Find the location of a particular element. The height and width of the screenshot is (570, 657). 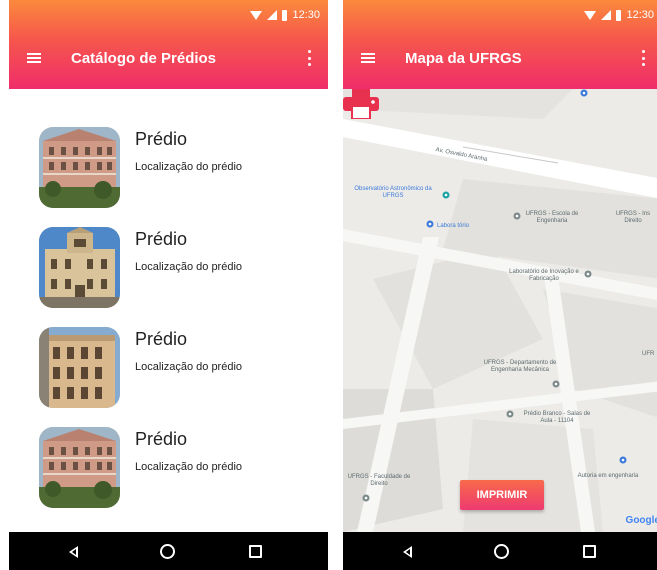

place-label: Observatório Astronômico da UFRGS is located at coordinates (393, 192).